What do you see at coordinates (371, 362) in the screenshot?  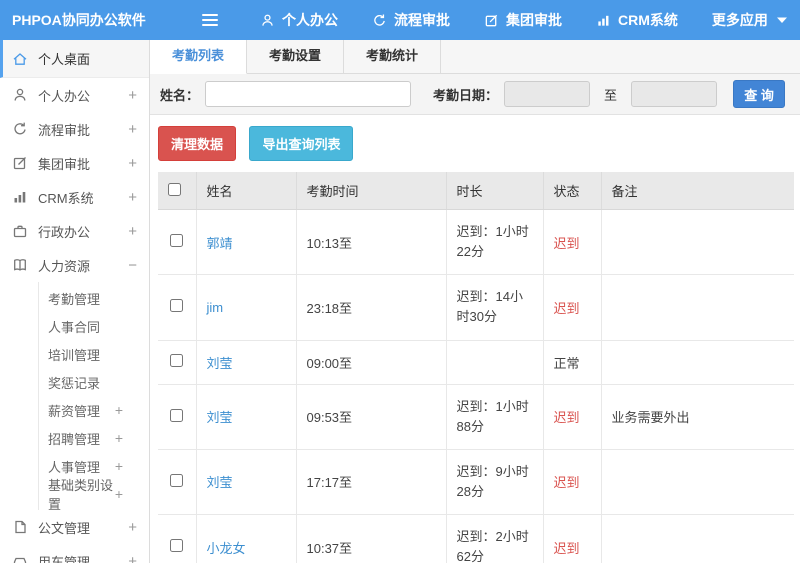 I see `attendance-time: 09:00至` at bounding box center [371, 362].